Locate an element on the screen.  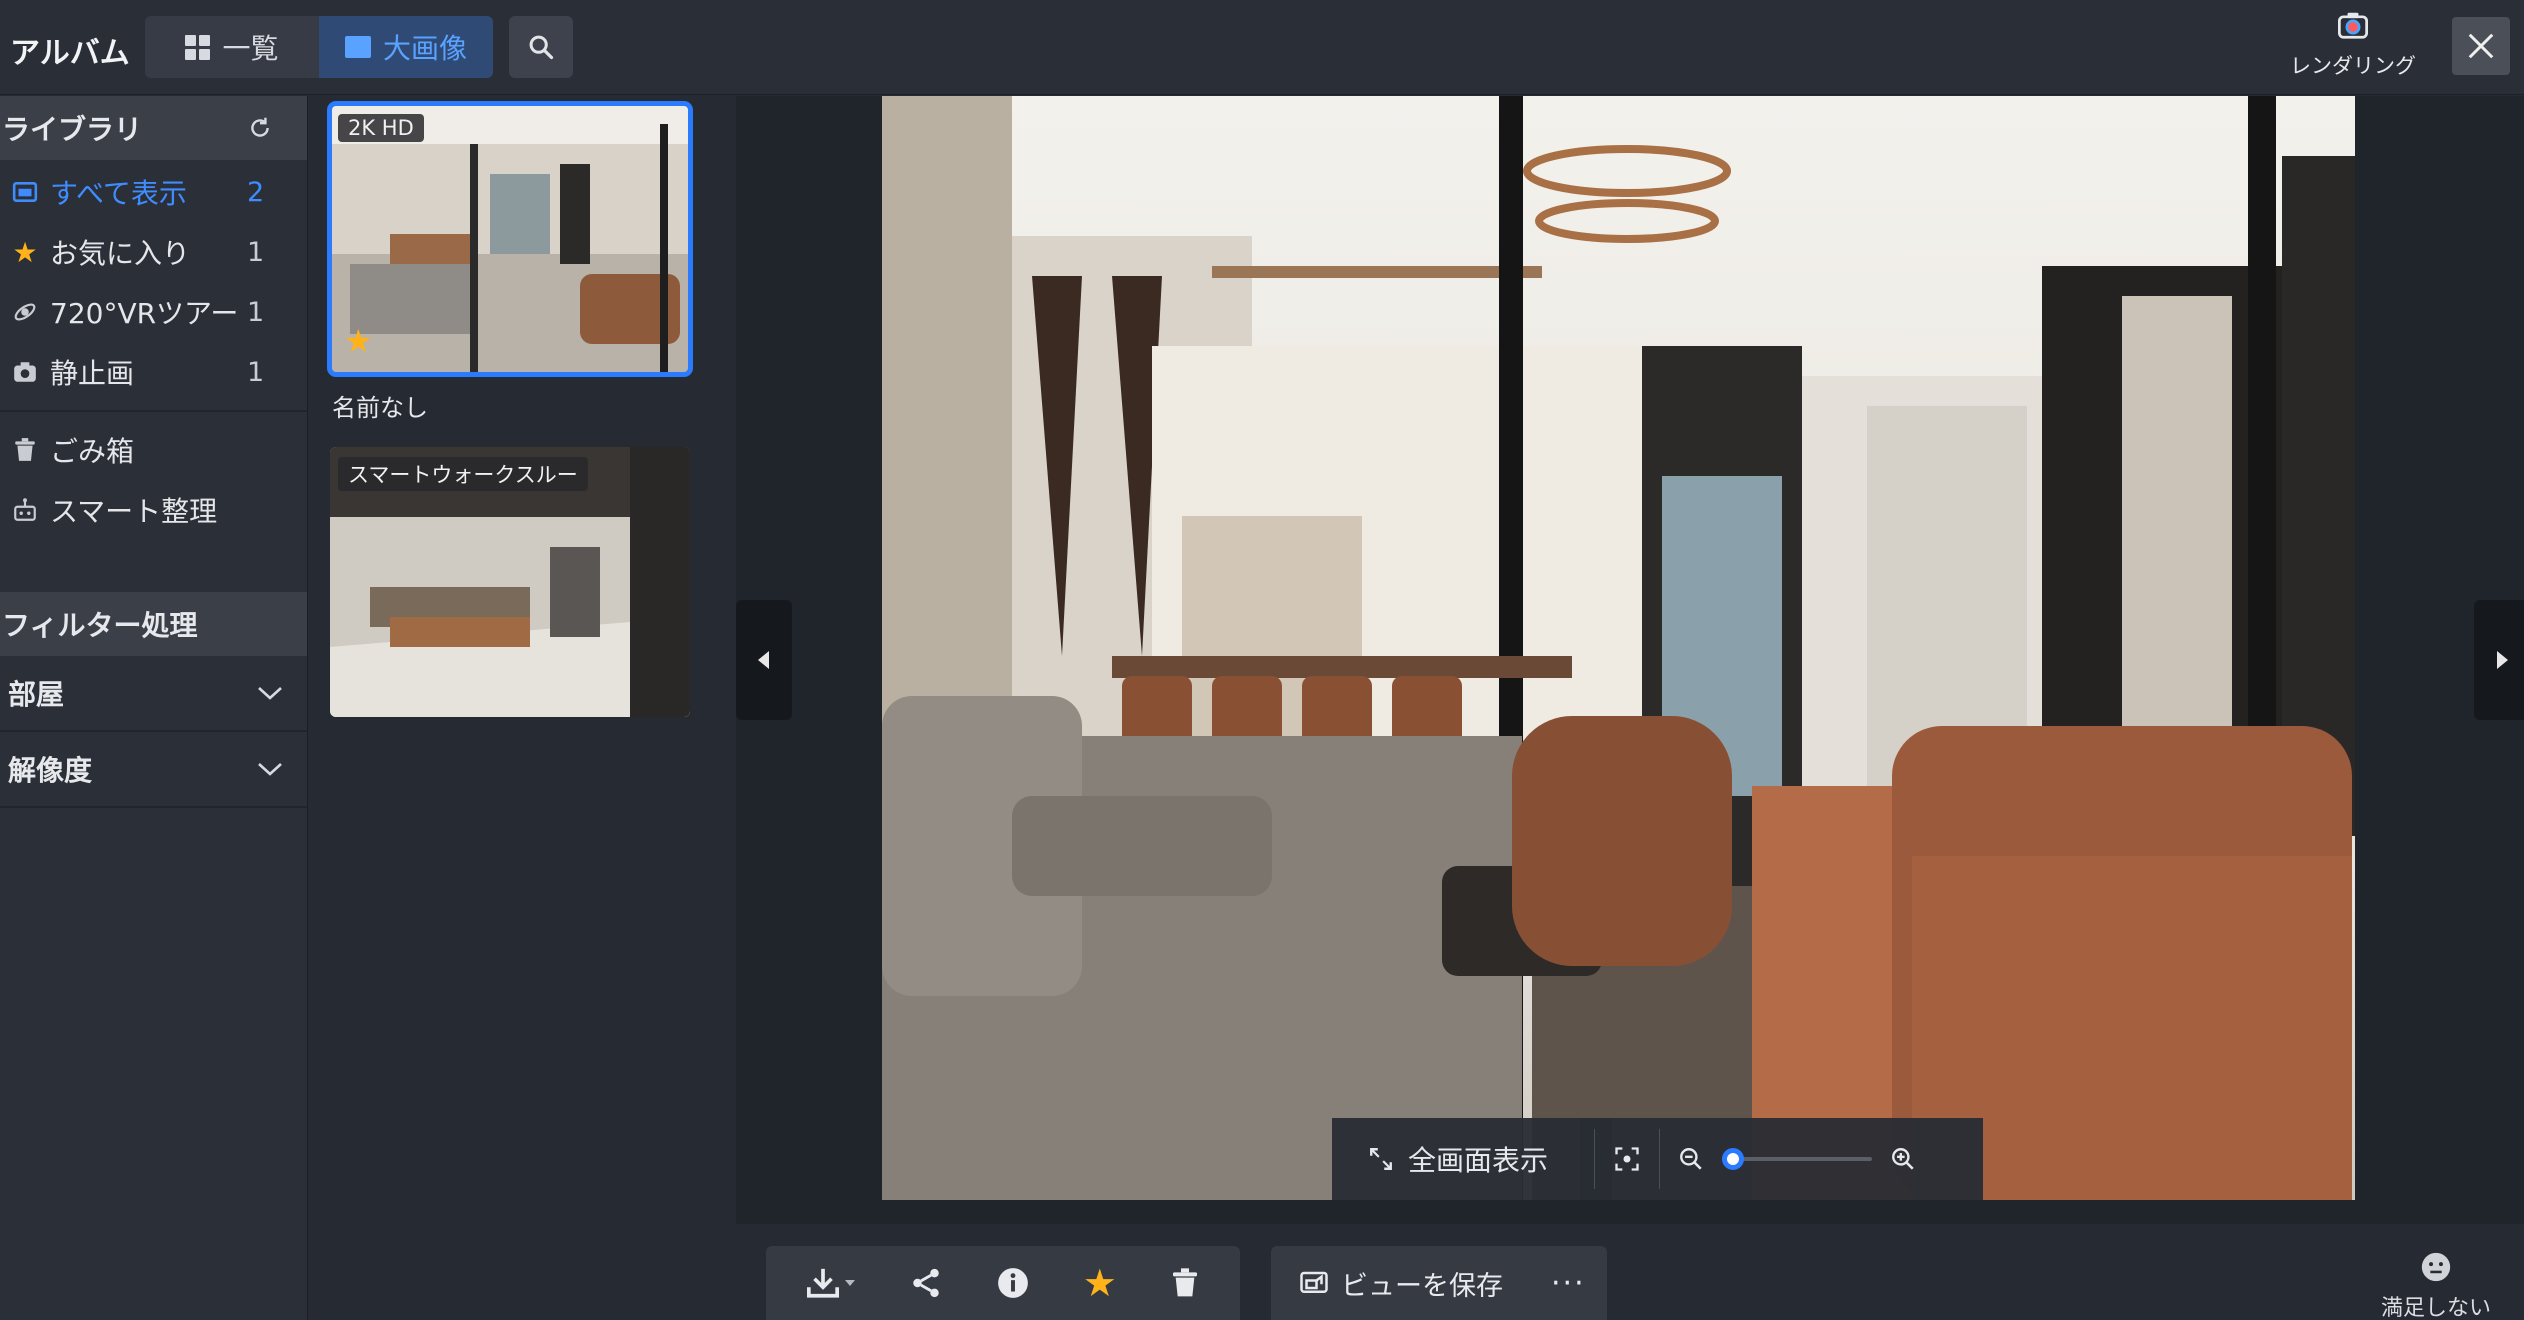
sidebar-item-label: ごみ箱 is located at coordinates (92, 451).